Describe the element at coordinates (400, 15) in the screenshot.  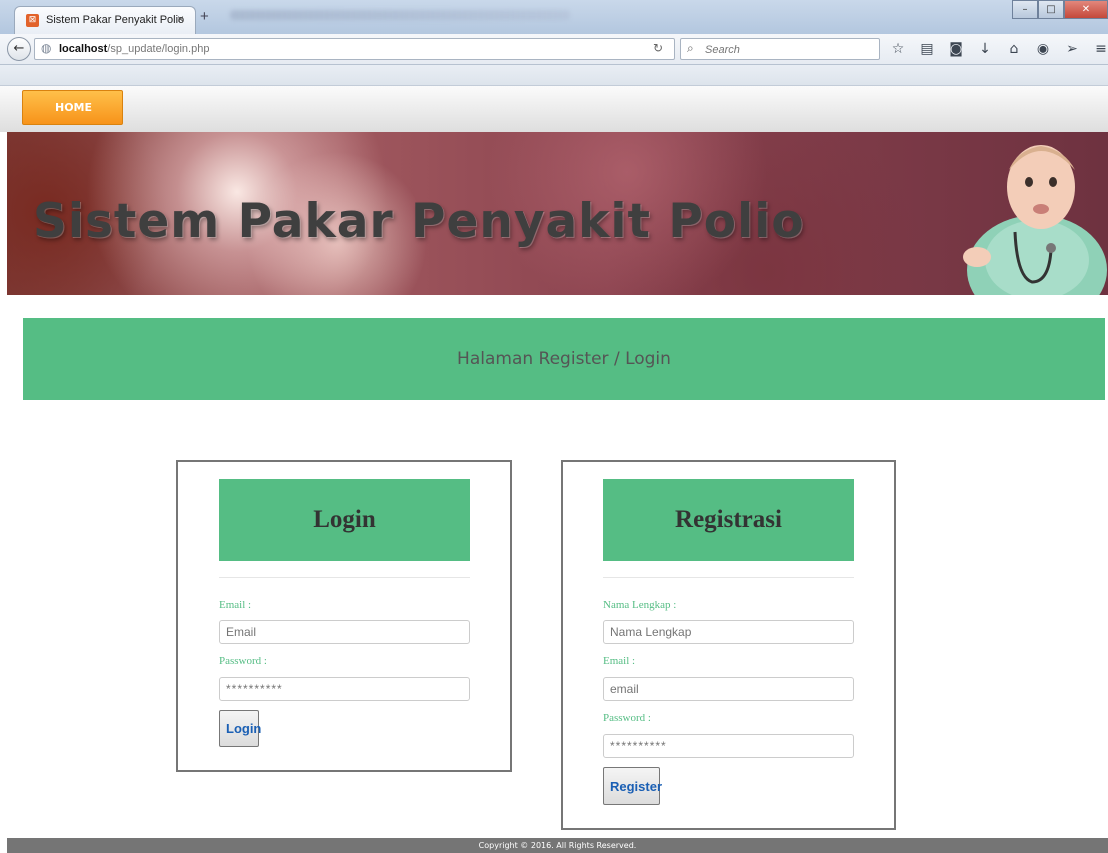
I see `blurred-tabs` at that location.